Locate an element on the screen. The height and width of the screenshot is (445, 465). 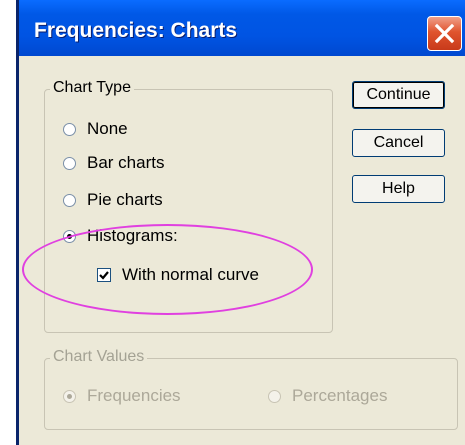
close-x-icon is located at coordinates (444, 33).